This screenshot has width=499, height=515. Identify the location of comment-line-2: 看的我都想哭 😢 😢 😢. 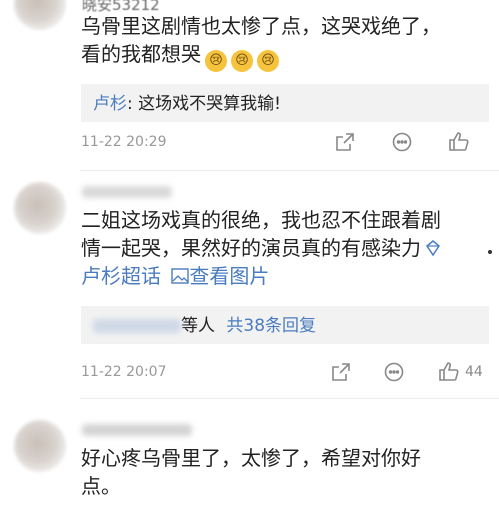
(261, 56).